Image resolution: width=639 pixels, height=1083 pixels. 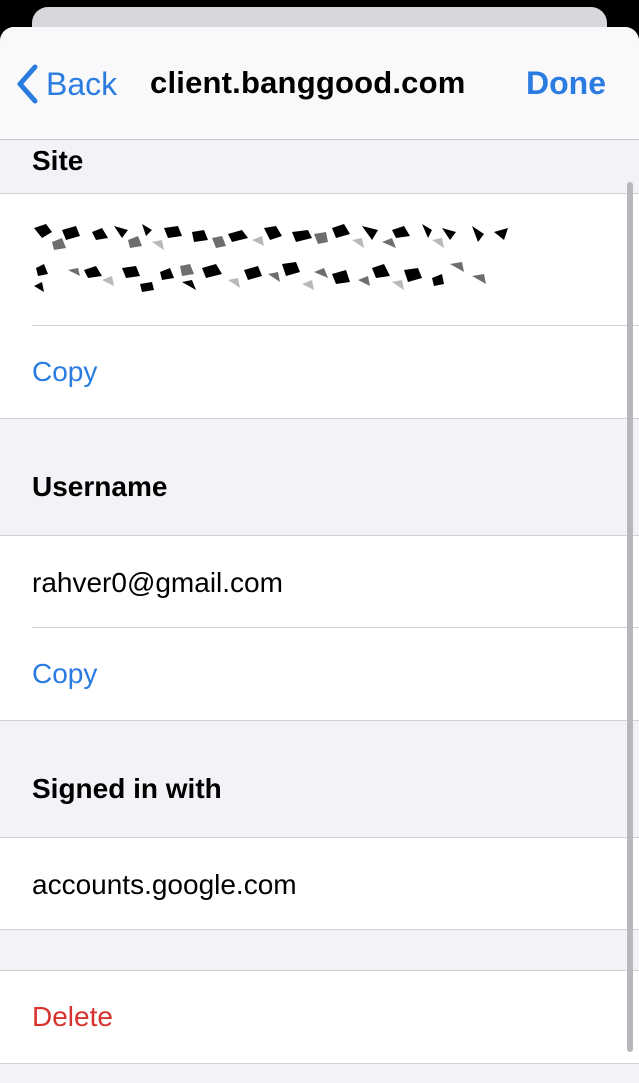 What do you see at coordinates (566, 83) in the screenshot?
I see `done-button: Done` at bounding box center [566, 83].